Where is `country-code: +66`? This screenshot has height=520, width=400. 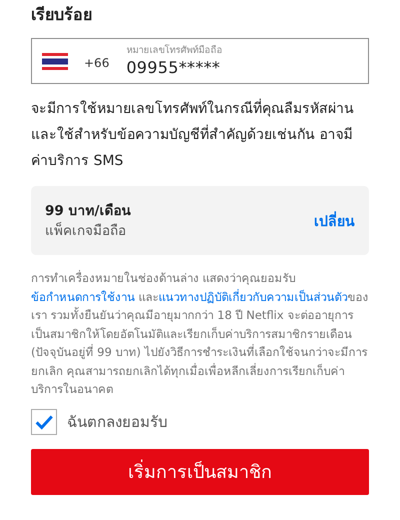
country-code: +66 is located at coordinates (97, 63).